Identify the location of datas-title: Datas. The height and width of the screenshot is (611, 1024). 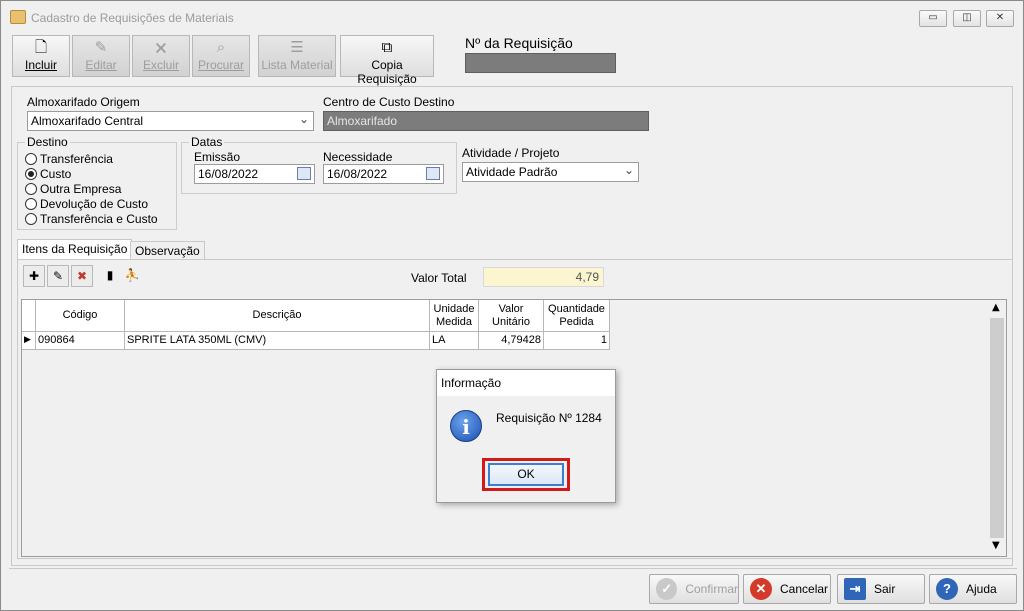
(207, 142).